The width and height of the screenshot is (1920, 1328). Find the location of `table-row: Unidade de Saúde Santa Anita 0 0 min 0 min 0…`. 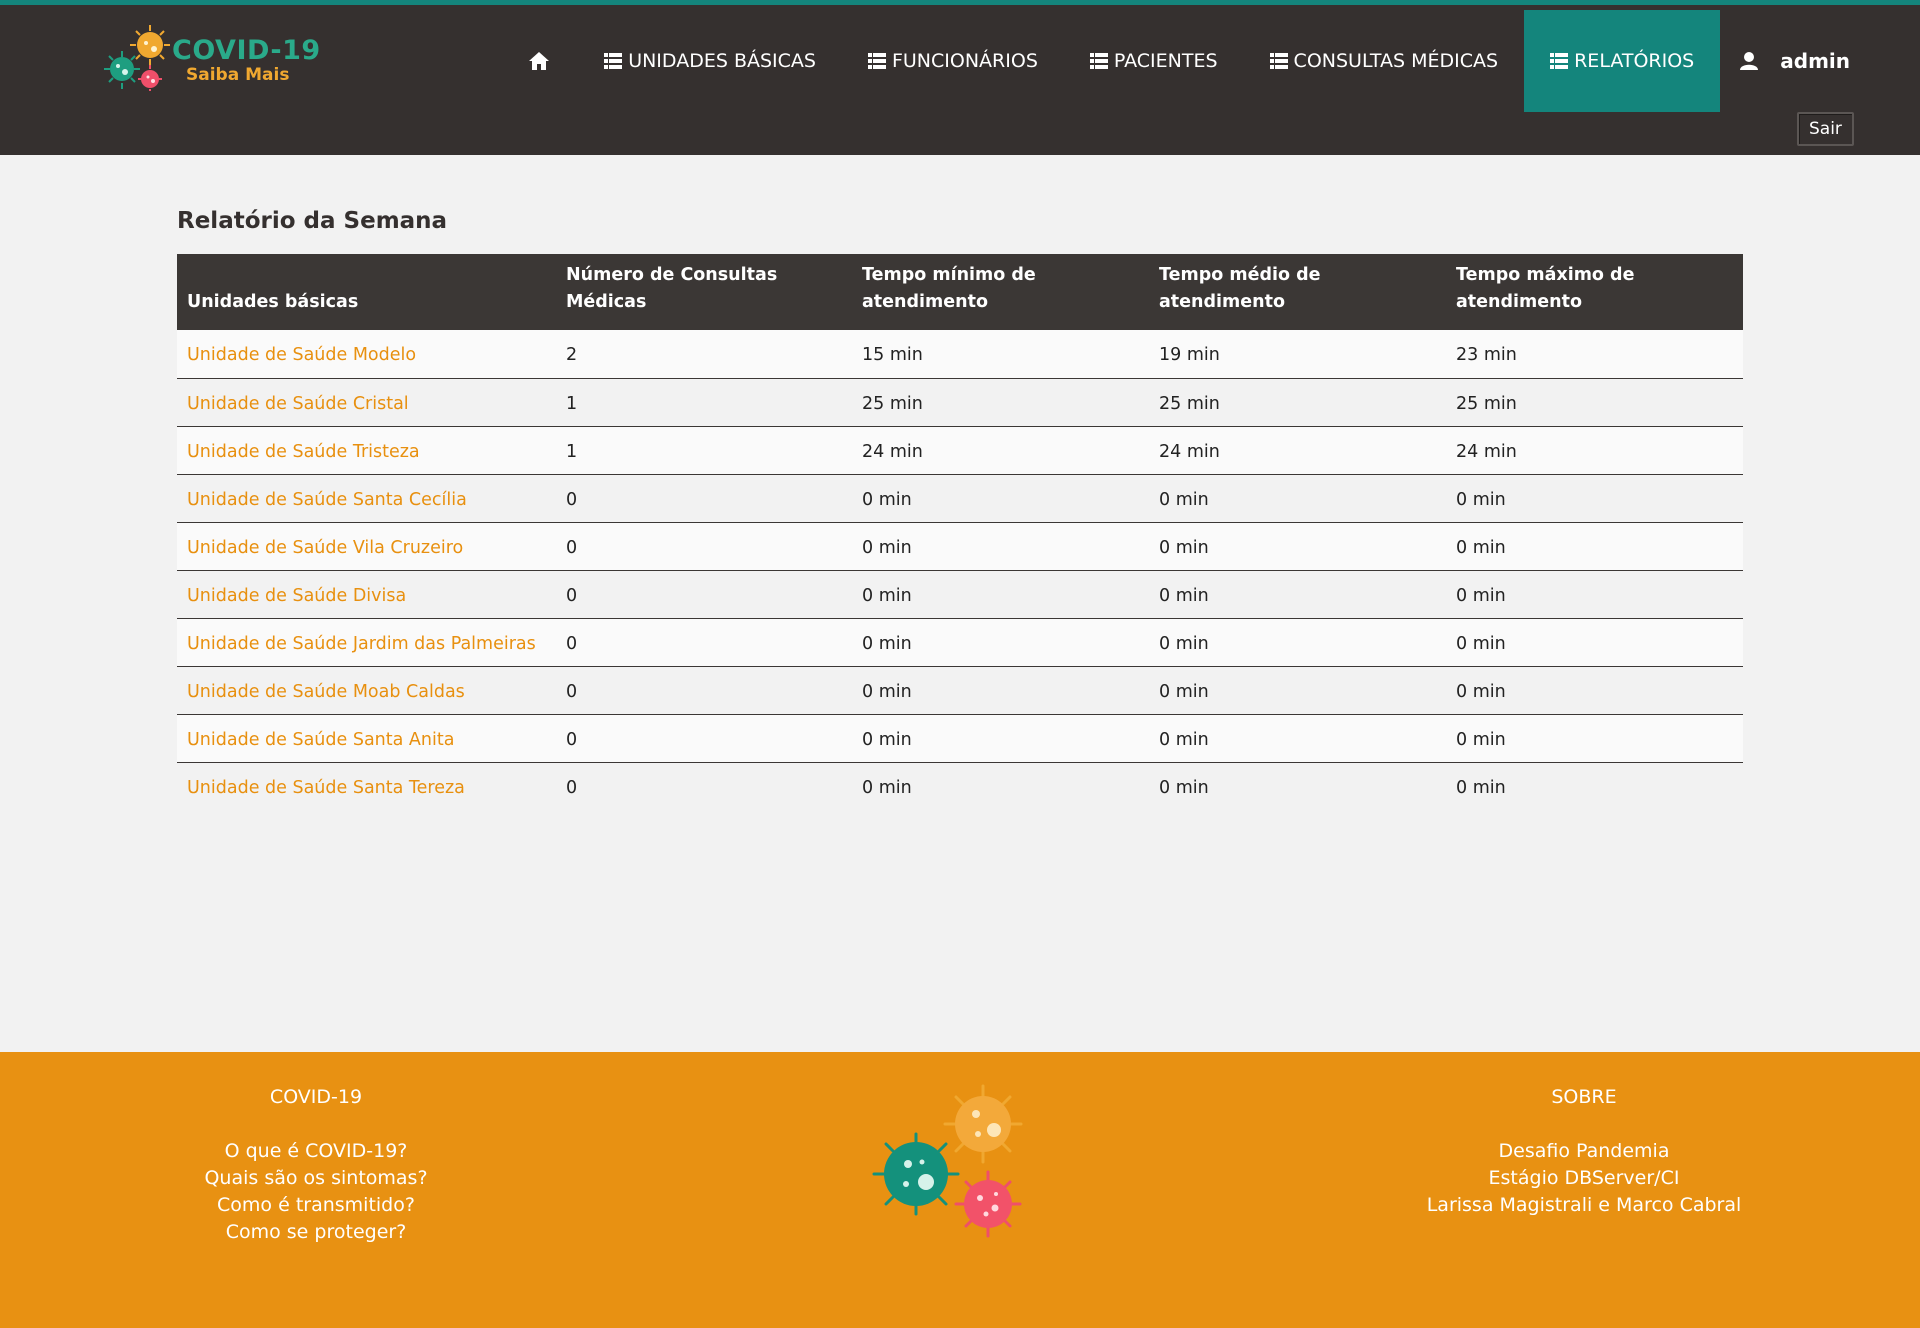

table-row: Unidade de Saúde Santa Anita 0 0 min 0 min 0… is located at coordinates (960, 738).